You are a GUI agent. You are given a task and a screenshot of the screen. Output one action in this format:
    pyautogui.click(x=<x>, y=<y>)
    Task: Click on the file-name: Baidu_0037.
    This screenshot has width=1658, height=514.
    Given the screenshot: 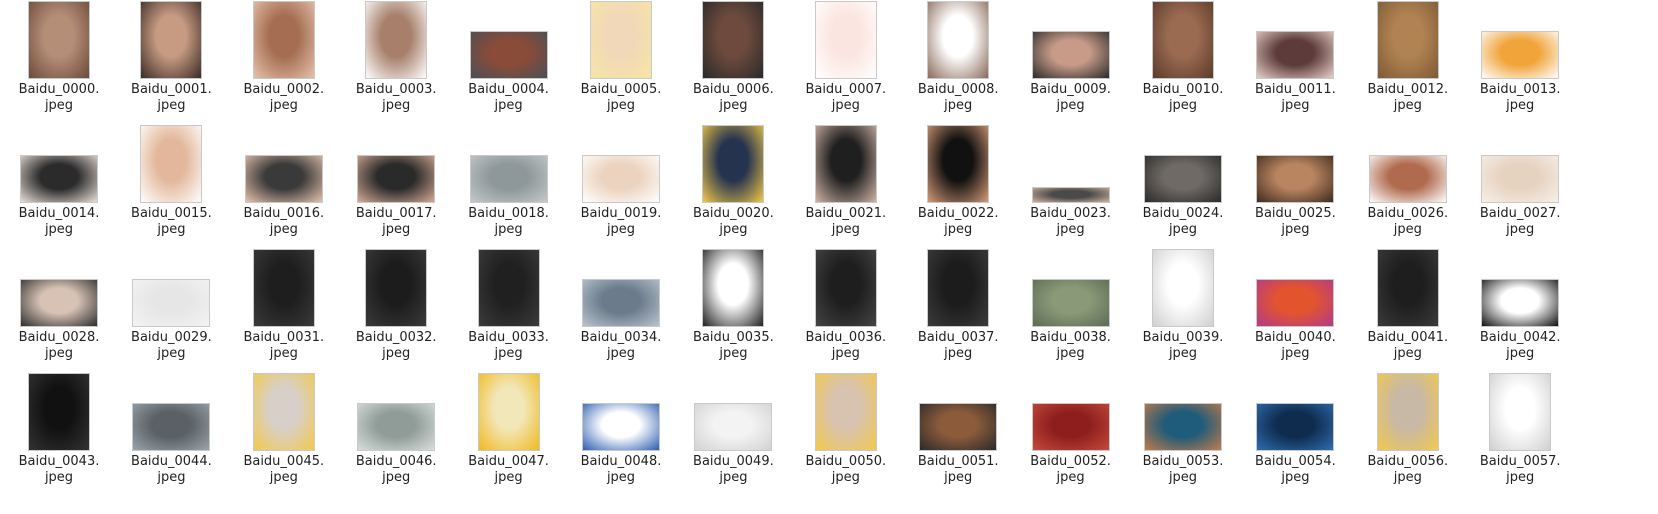 What is the action you would take?
    pyautogui.click(x=958, y=337)
    